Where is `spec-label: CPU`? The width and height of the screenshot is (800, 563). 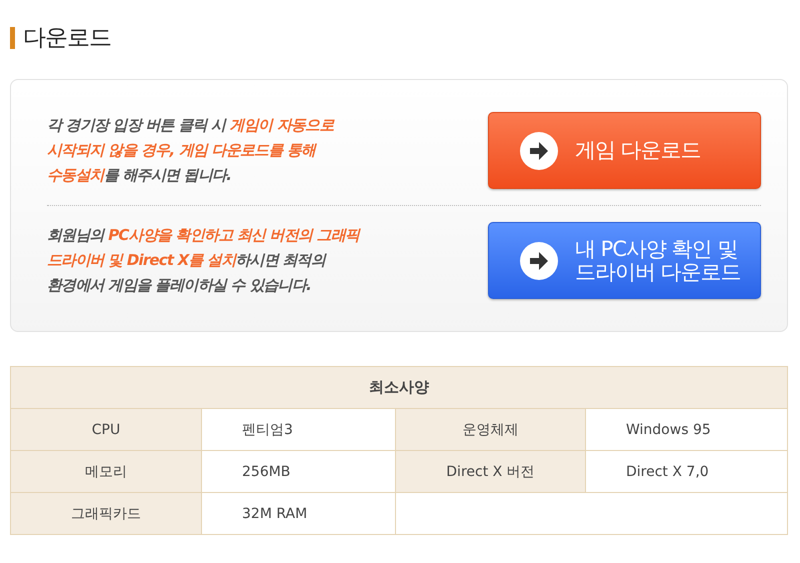
spec-label: CPU is located at coordinates (106, 429).